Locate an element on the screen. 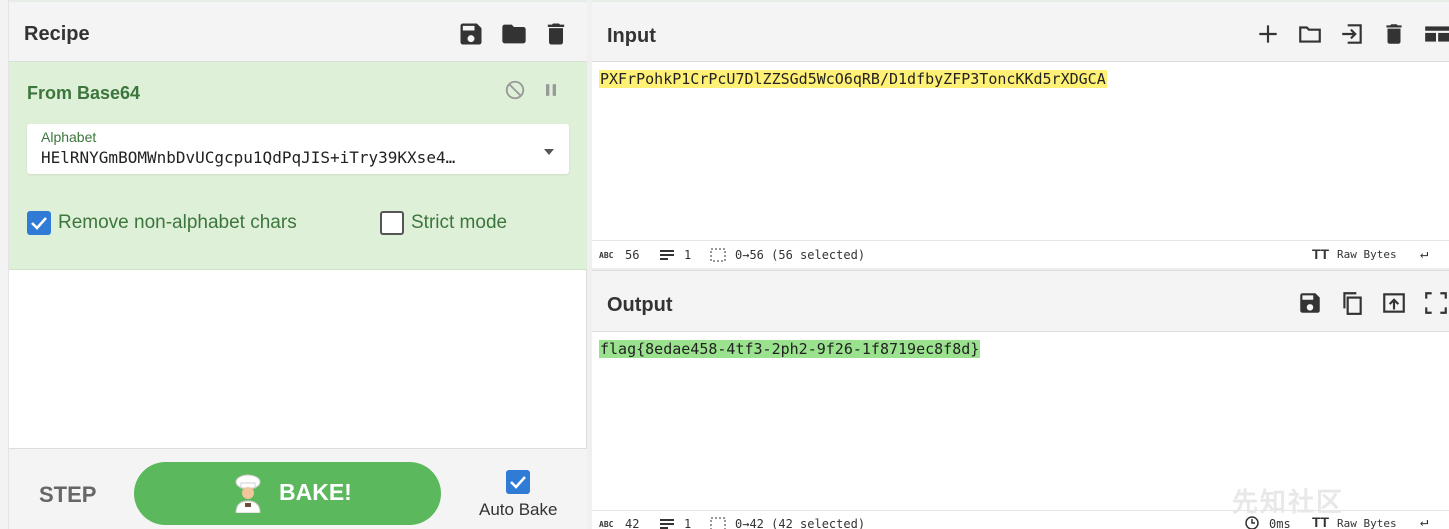 Image resolution: width=1449 pixels, height=529 pixels. input-char-count: 56 is located at coordinates (632, 255).